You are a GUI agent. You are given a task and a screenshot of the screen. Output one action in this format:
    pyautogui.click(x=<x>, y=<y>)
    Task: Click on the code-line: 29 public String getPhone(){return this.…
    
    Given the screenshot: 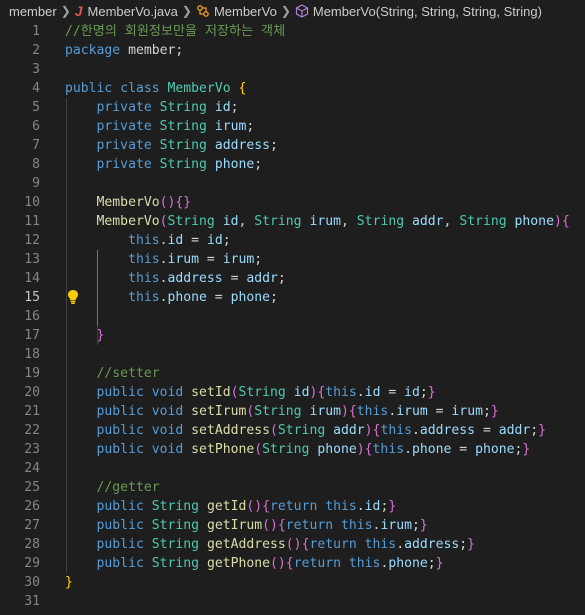 What is the action you would take?
    pyautogui.click(x=292, y=563)
    